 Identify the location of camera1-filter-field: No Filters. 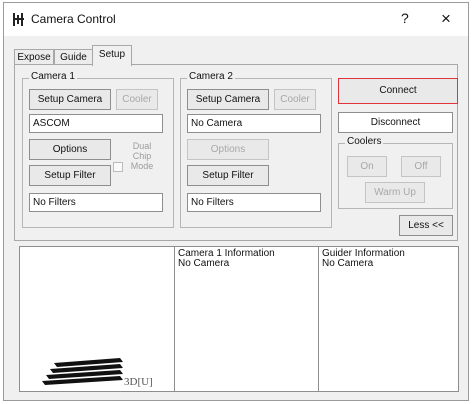
(96, 202).